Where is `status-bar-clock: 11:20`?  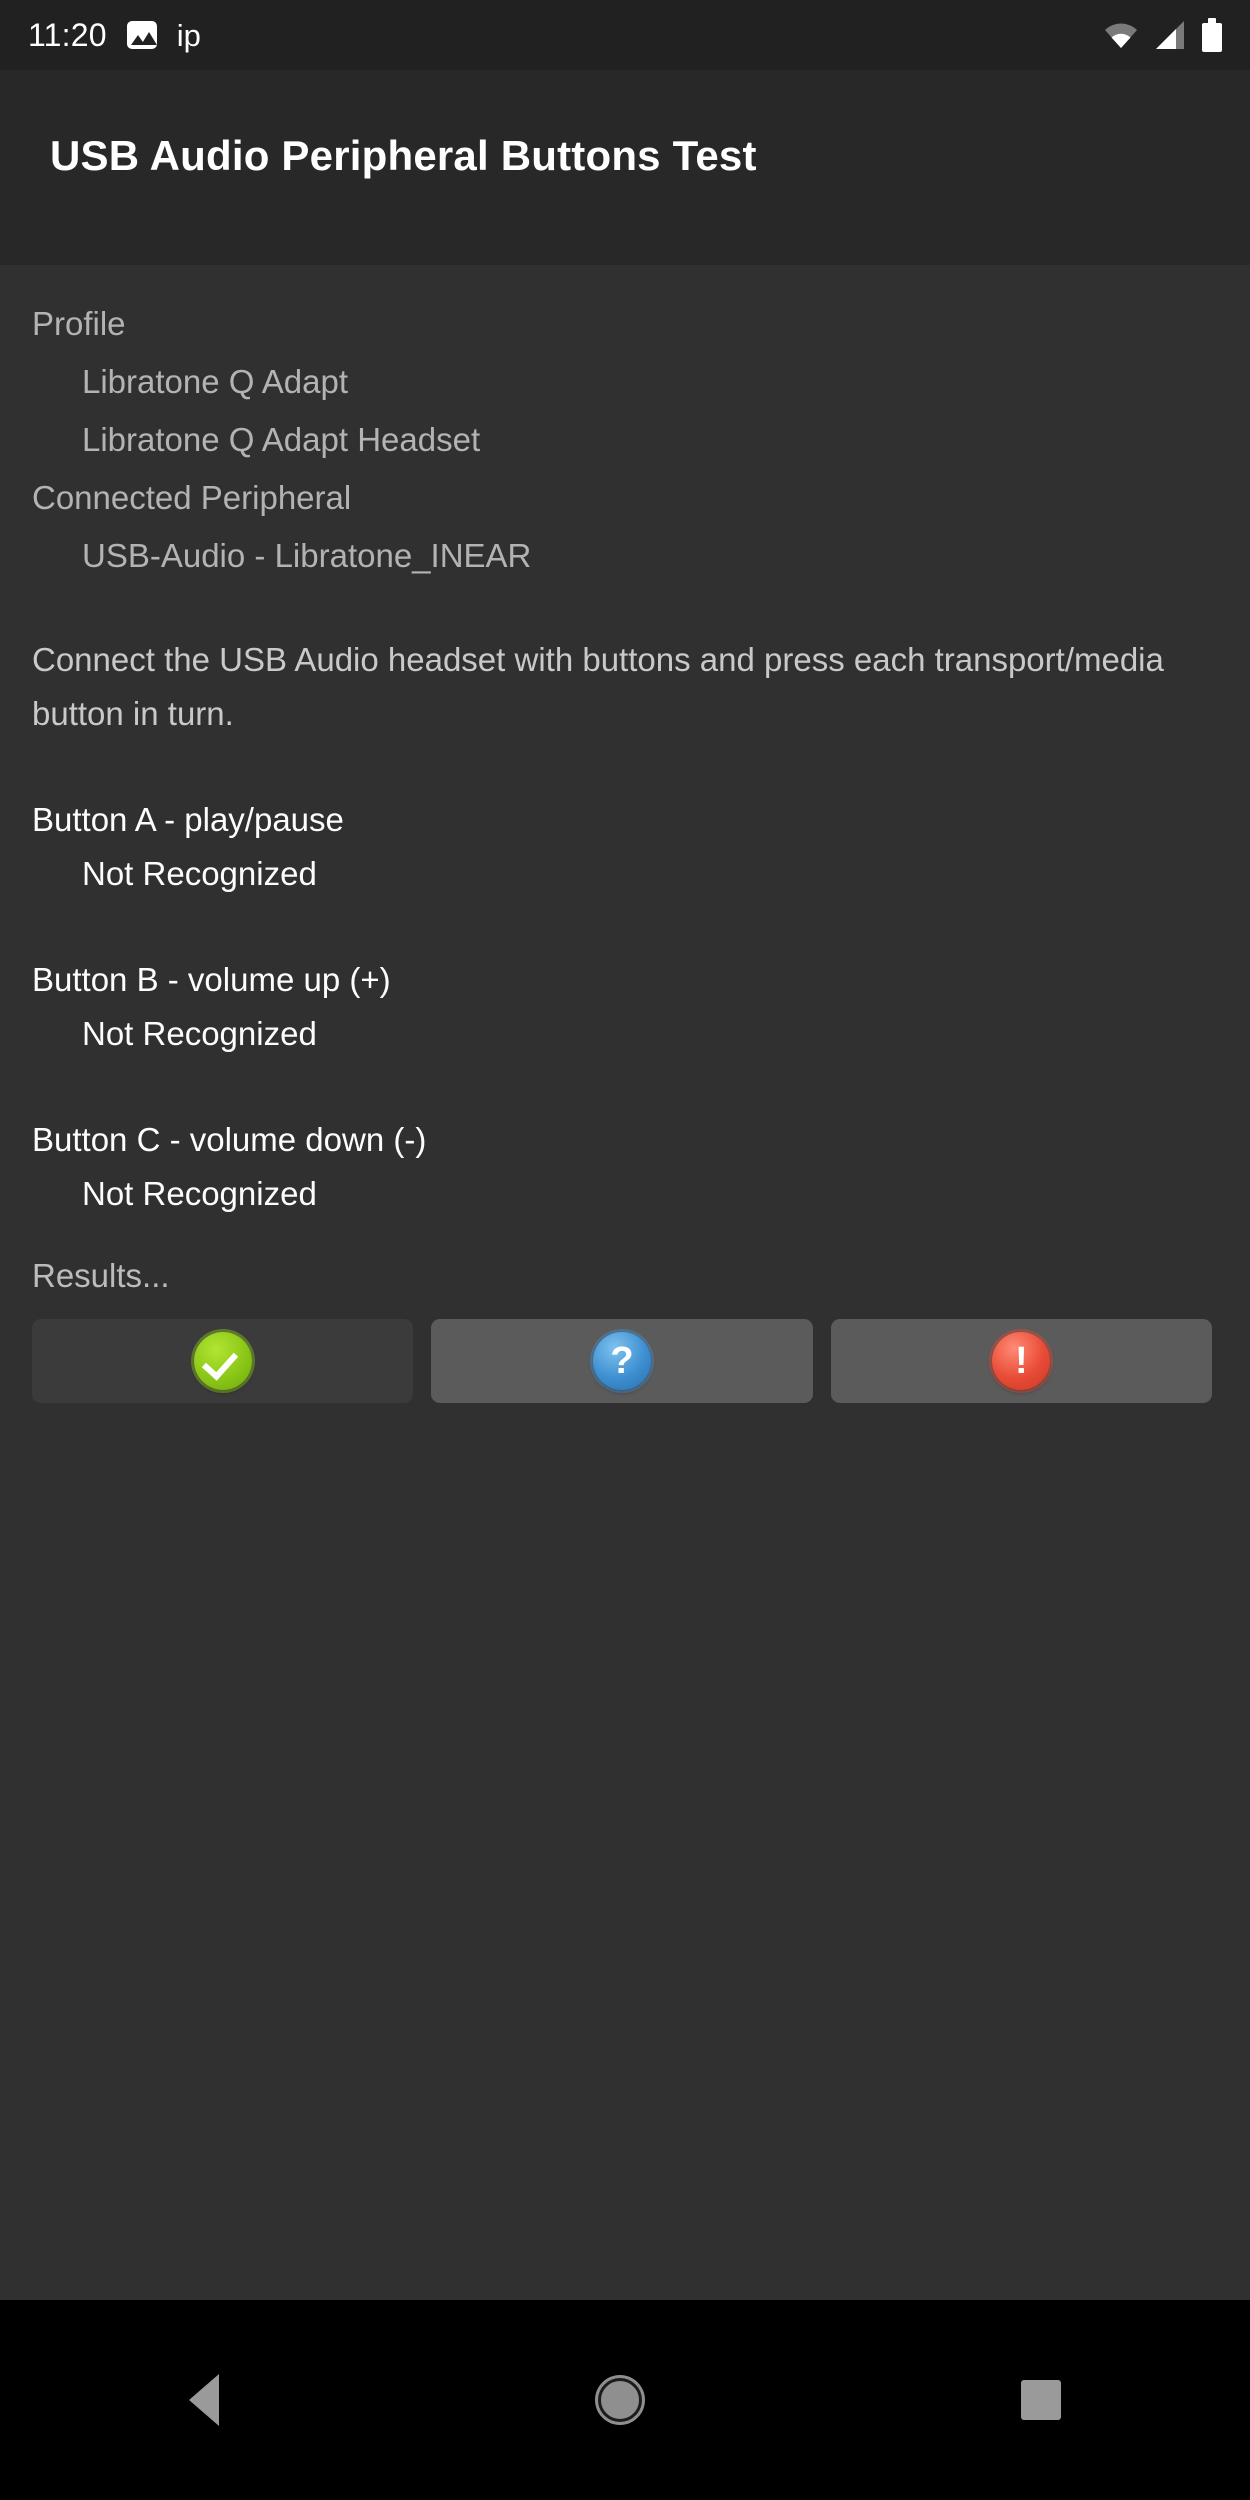
status-bar-clock: 11:20 is located at coordinates (67, 35).